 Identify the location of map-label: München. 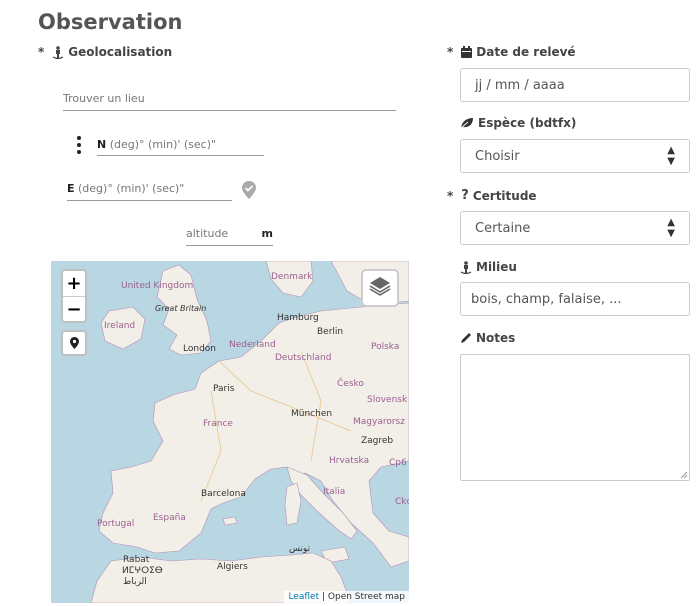
(312, 414).